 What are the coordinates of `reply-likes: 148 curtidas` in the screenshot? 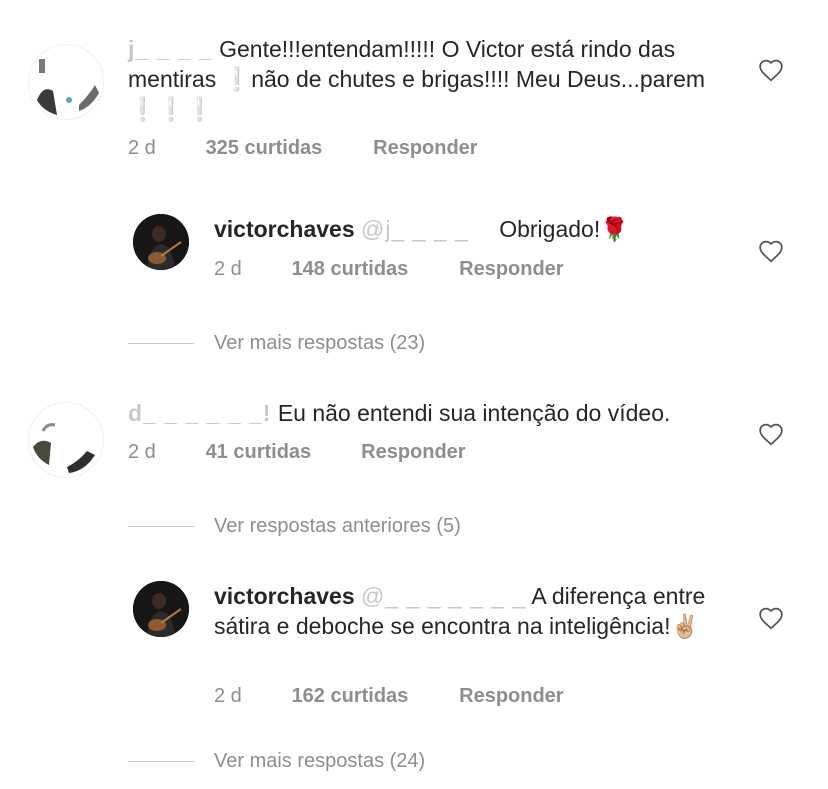 It's located at (373, 269).